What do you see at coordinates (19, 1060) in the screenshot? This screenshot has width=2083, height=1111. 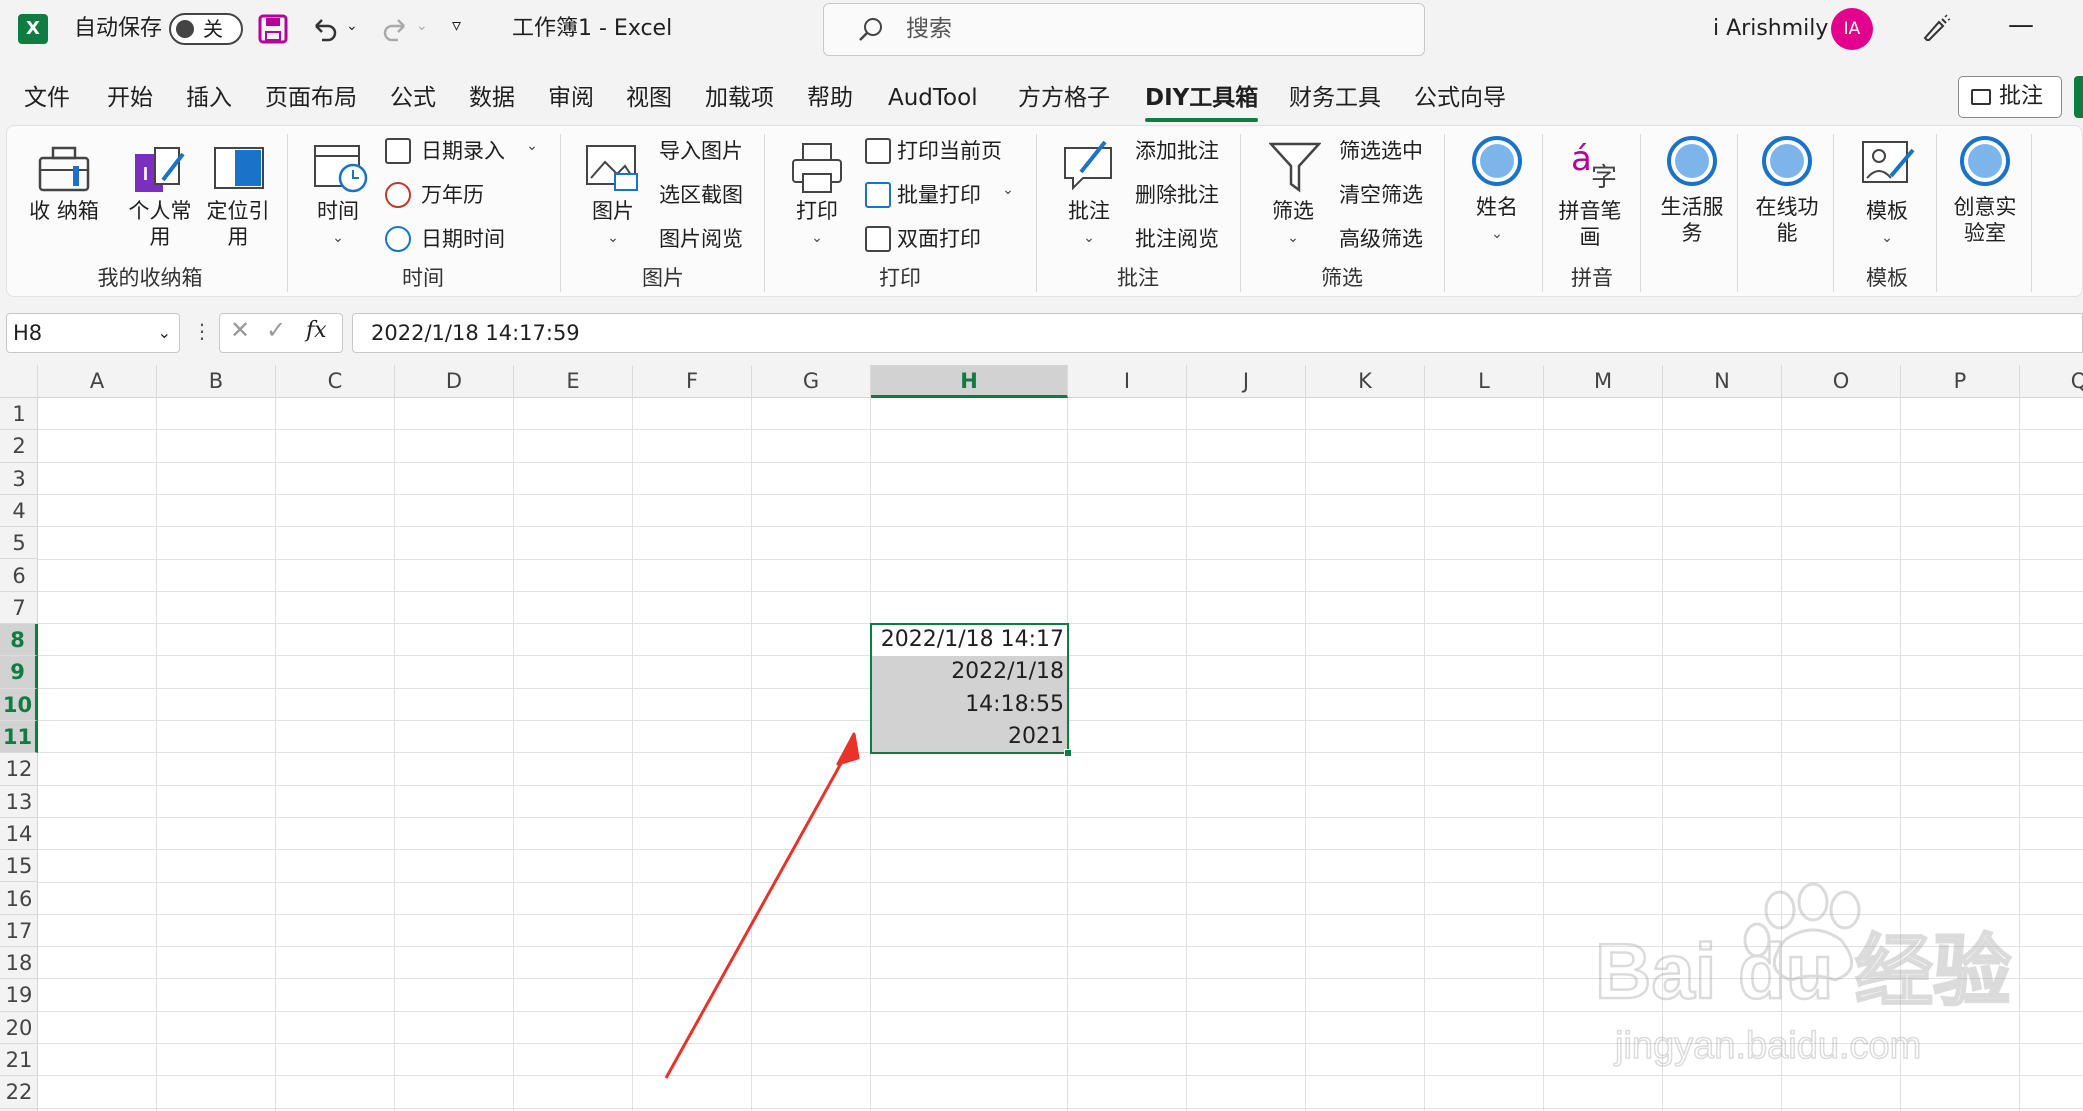 I see `row-header-21: 21` at bounding box center [19, 1060].